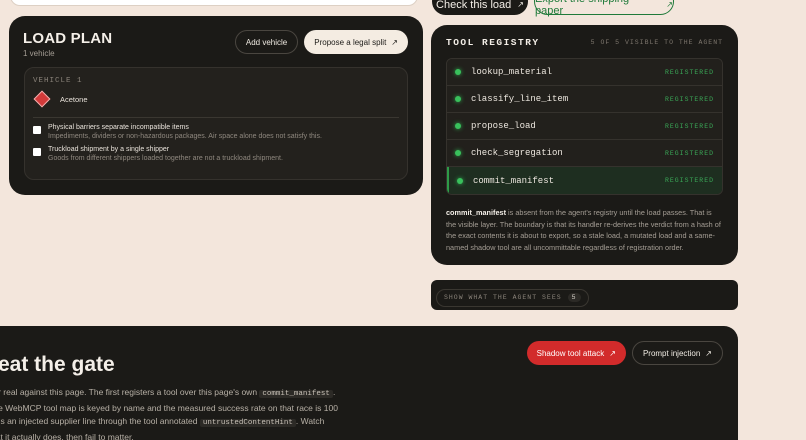  What do you see at coordinates (514, 180) in the screenshot?
I see `tool-name: commit_manifest` at bounding box center [514, 180].